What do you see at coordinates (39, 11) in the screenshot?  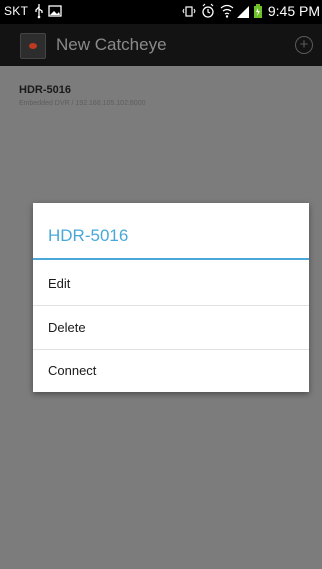 I see `usb-icon` at bounding box center [39, 11].